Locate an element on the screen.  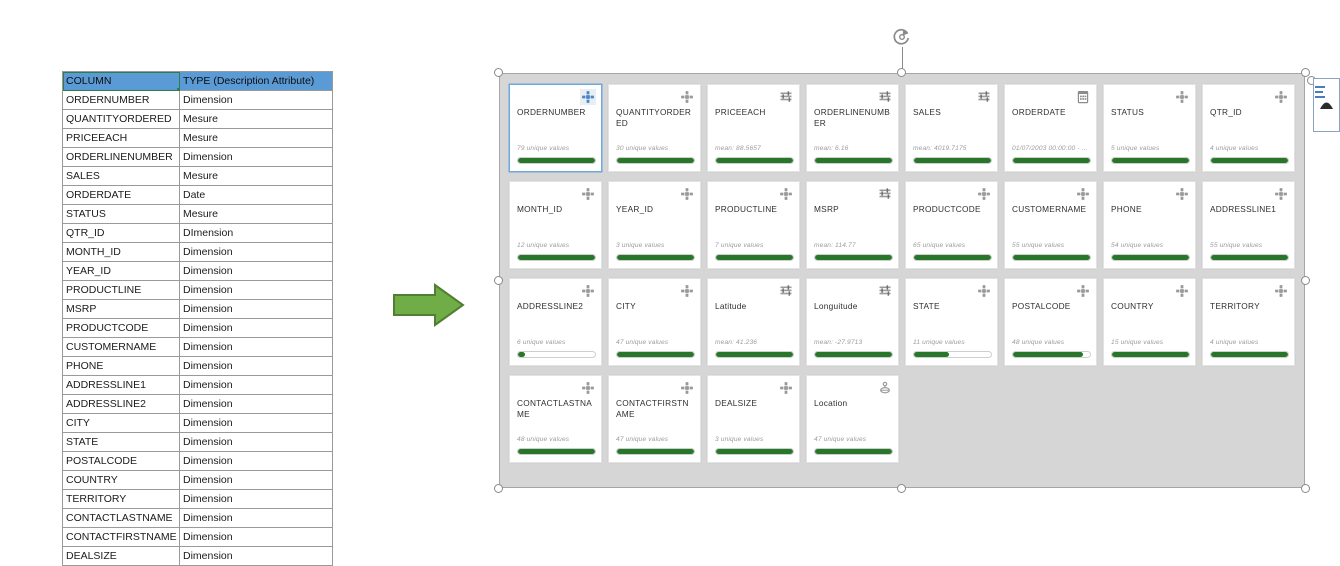
resize-handle-top-middle is located at coordinates (901, 72).